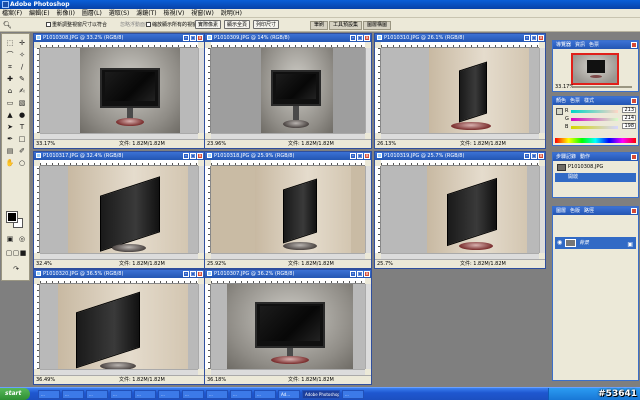 The image size is (640, 400). Describe the element at coordinates (564, 87) in the screenshot. I see `navigator-zoom-level: 33.17%` at that location.